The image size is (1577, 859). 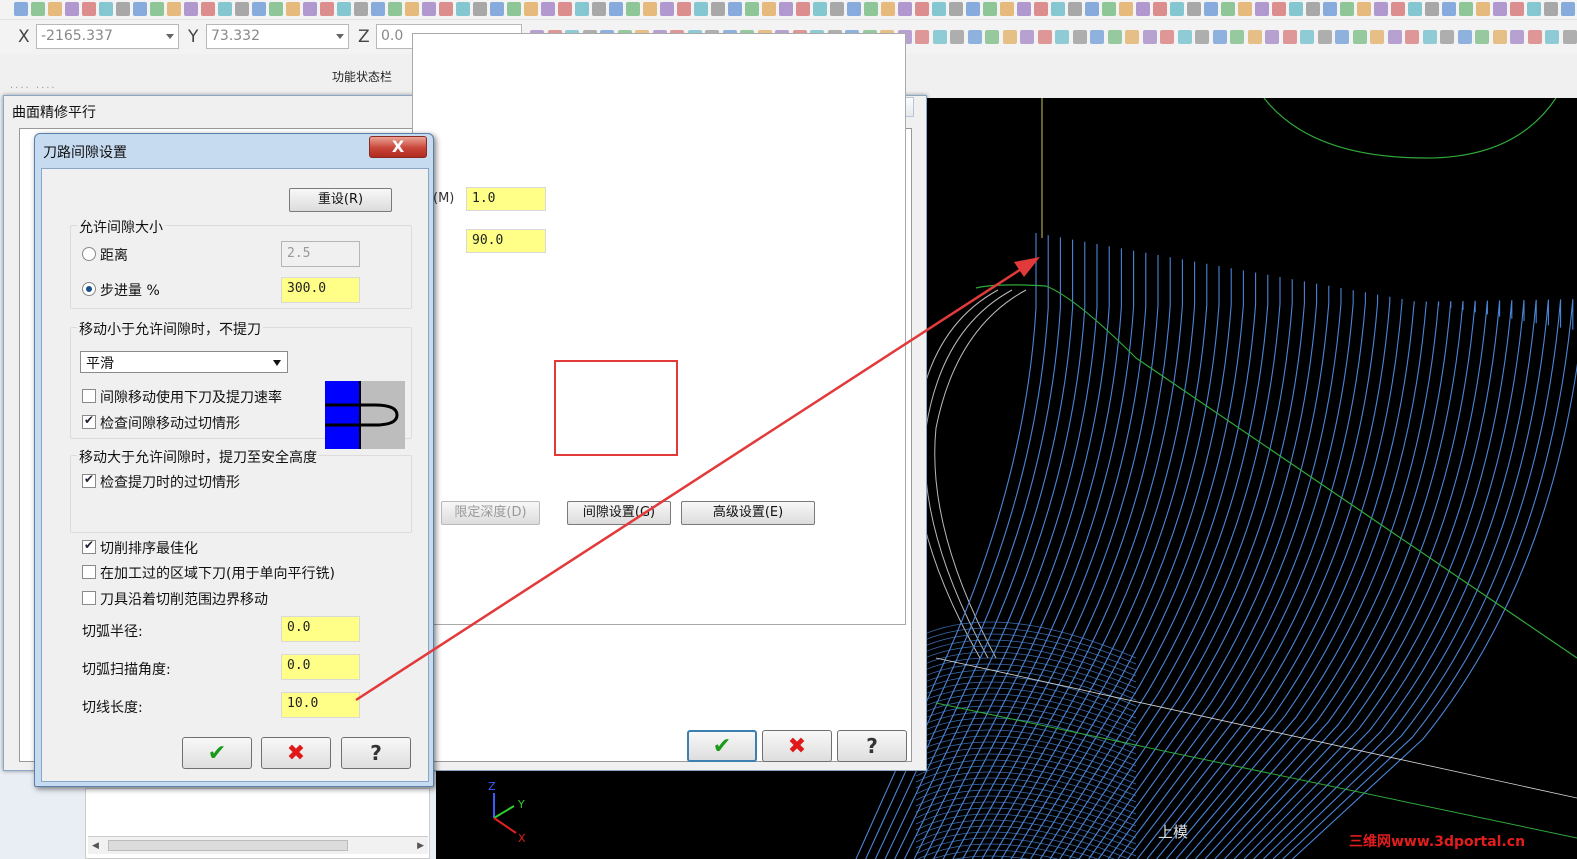 I want to click on plunge-in-machined-area-checkbox, so click(x=89, y=572).